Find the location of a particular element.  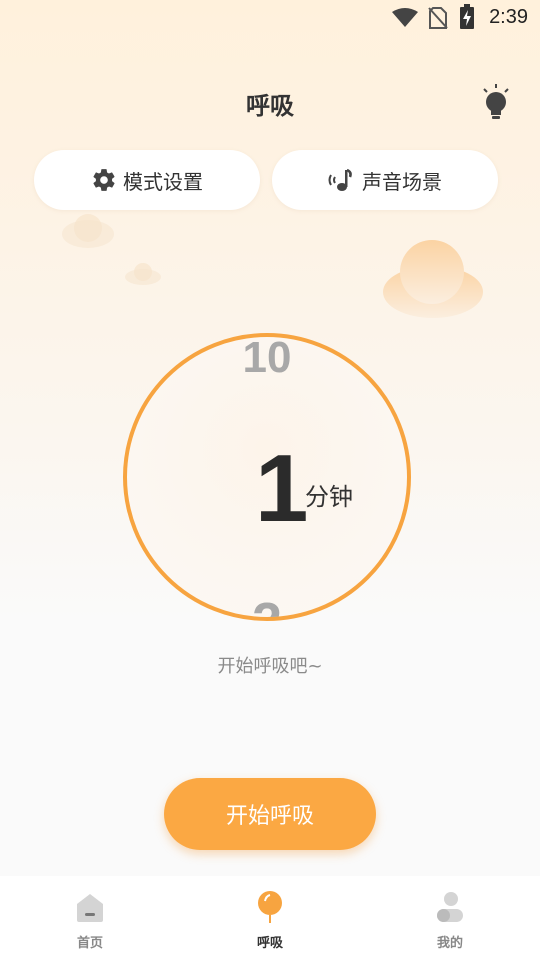

lightbulb-icon is located at coordinates (496, 103).